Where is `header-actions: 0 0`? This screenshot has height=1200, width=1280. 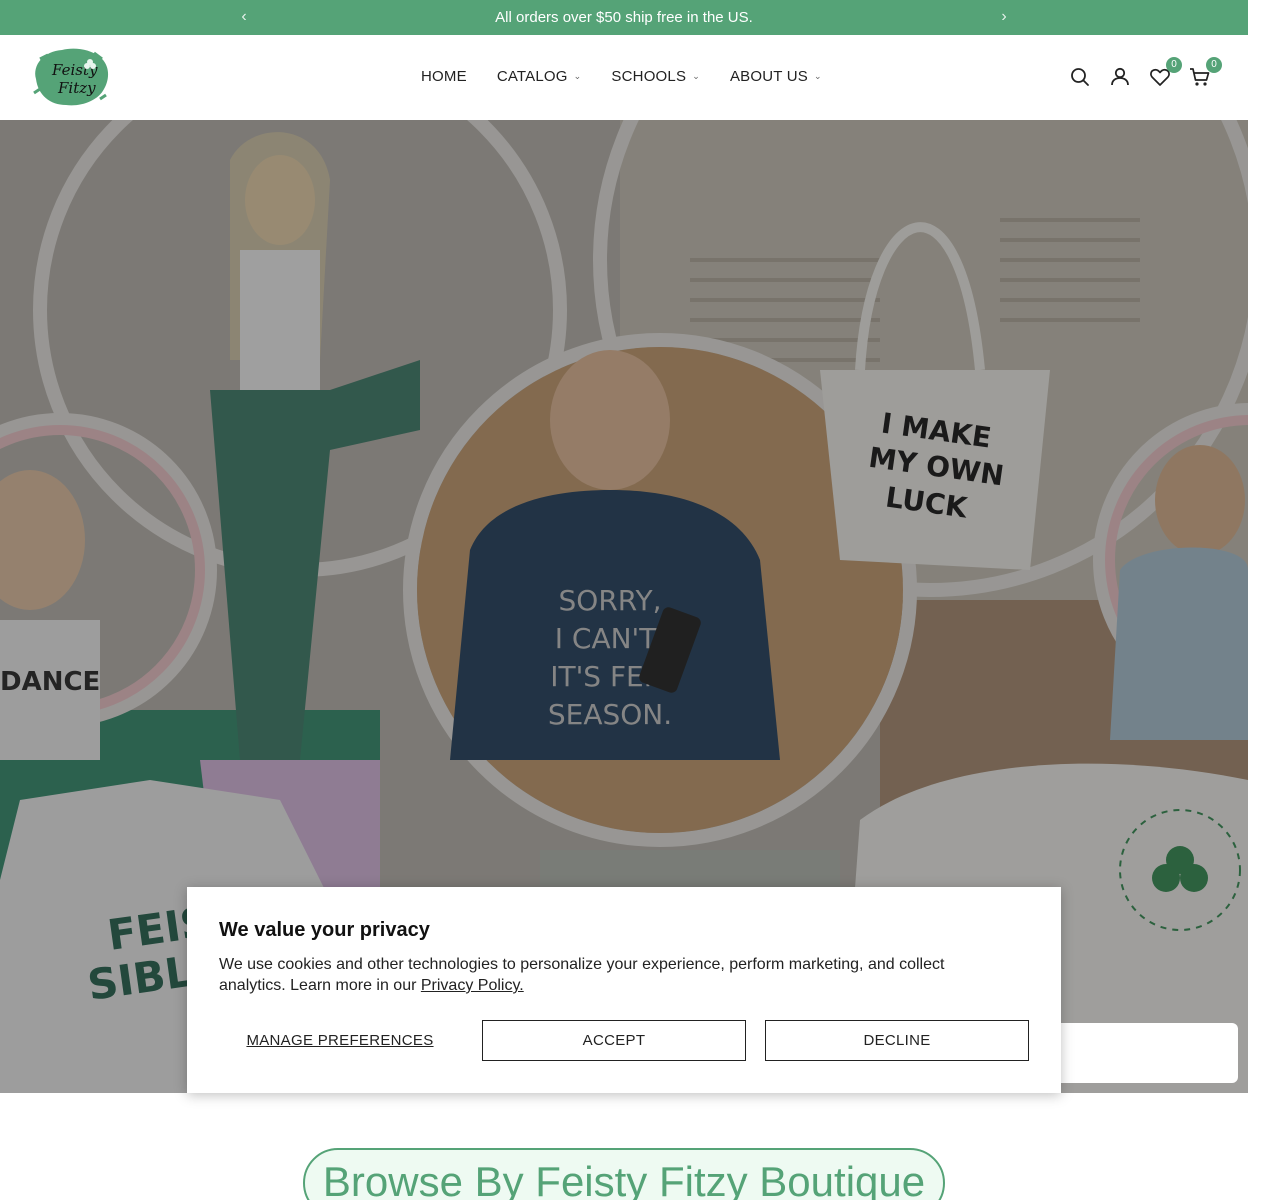 header-actions: 0 0 is located at coordinates (1145, 73).